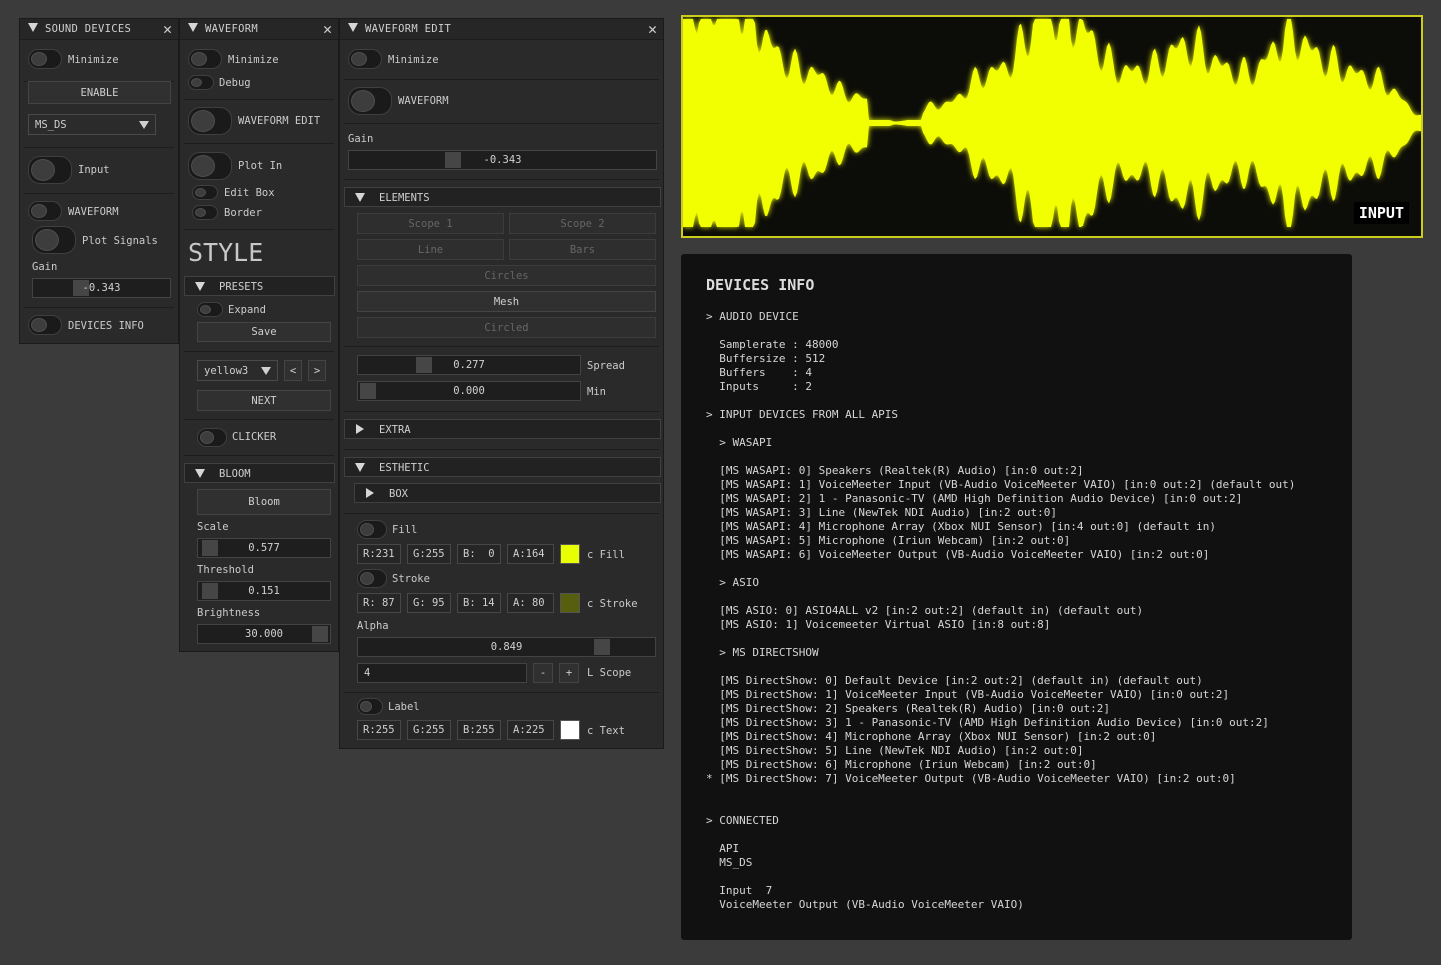 This screenshot has height=965, width=1441. Describe the element at coordinates (92, 124) in the screenshot. I see `device-select: MS_DS` at that location.